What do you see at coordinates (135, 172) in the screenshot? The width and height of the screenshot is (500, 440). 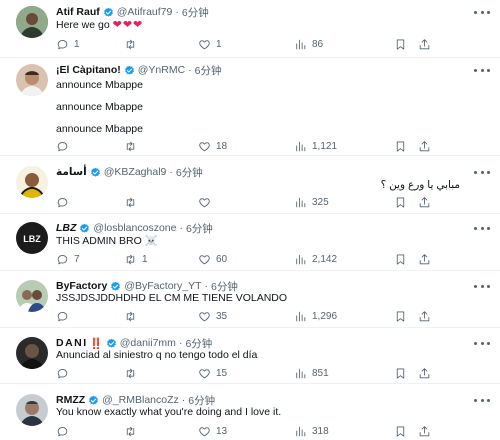 I see `user-handle: @KBZaghal9` at bounding box center [135, 172].